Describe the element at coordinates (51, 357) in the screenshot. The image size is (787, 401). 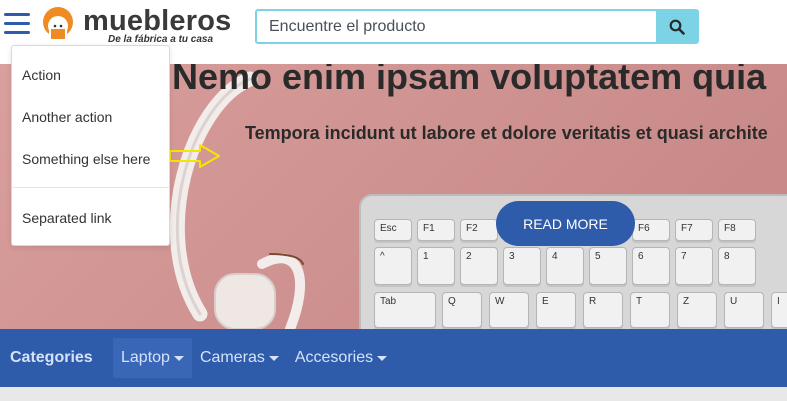
I see `categories-title: Categories` at that location.